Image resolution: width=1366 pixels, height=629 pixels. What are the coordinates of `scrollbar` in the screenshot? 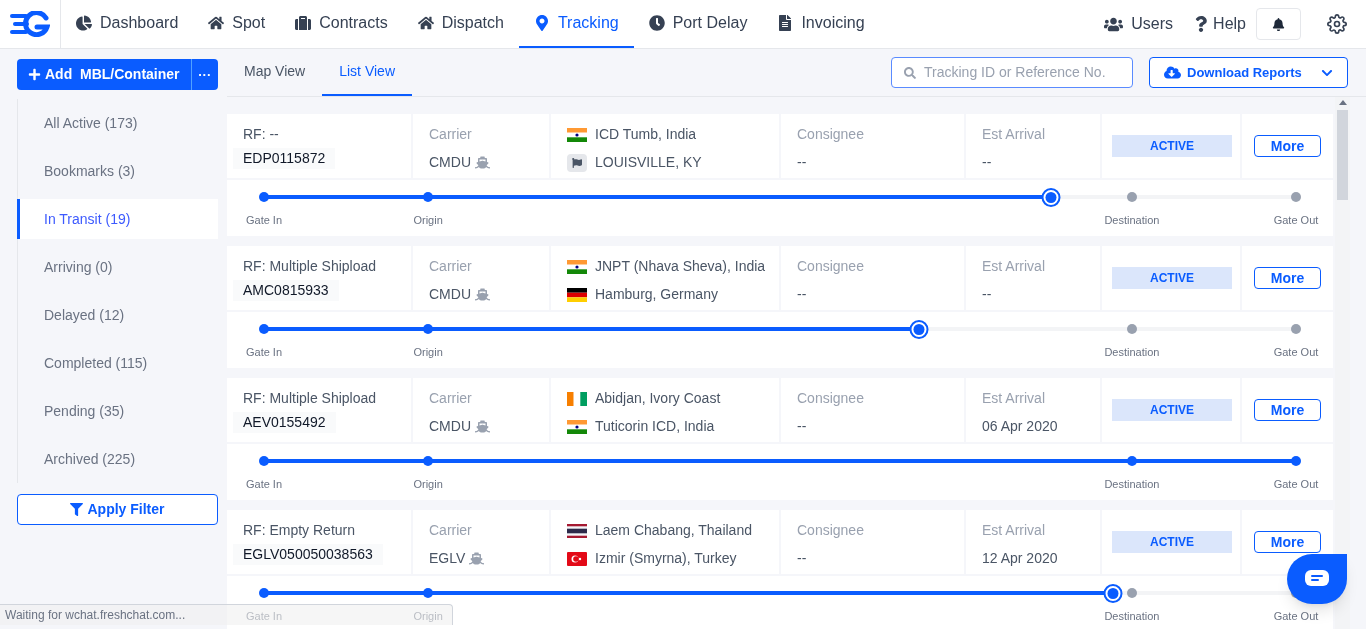 It's located at (1342, 363).